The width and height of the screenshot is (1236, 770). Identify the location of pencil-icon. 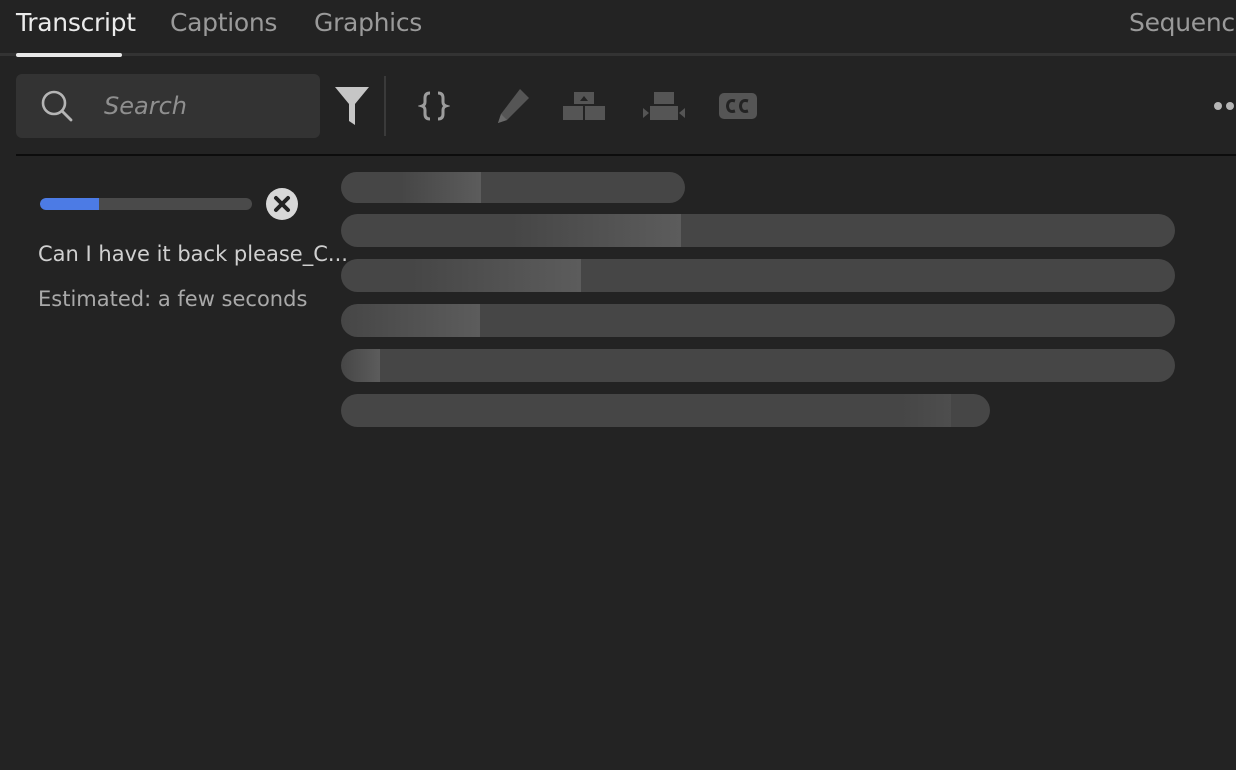
(513, 106).